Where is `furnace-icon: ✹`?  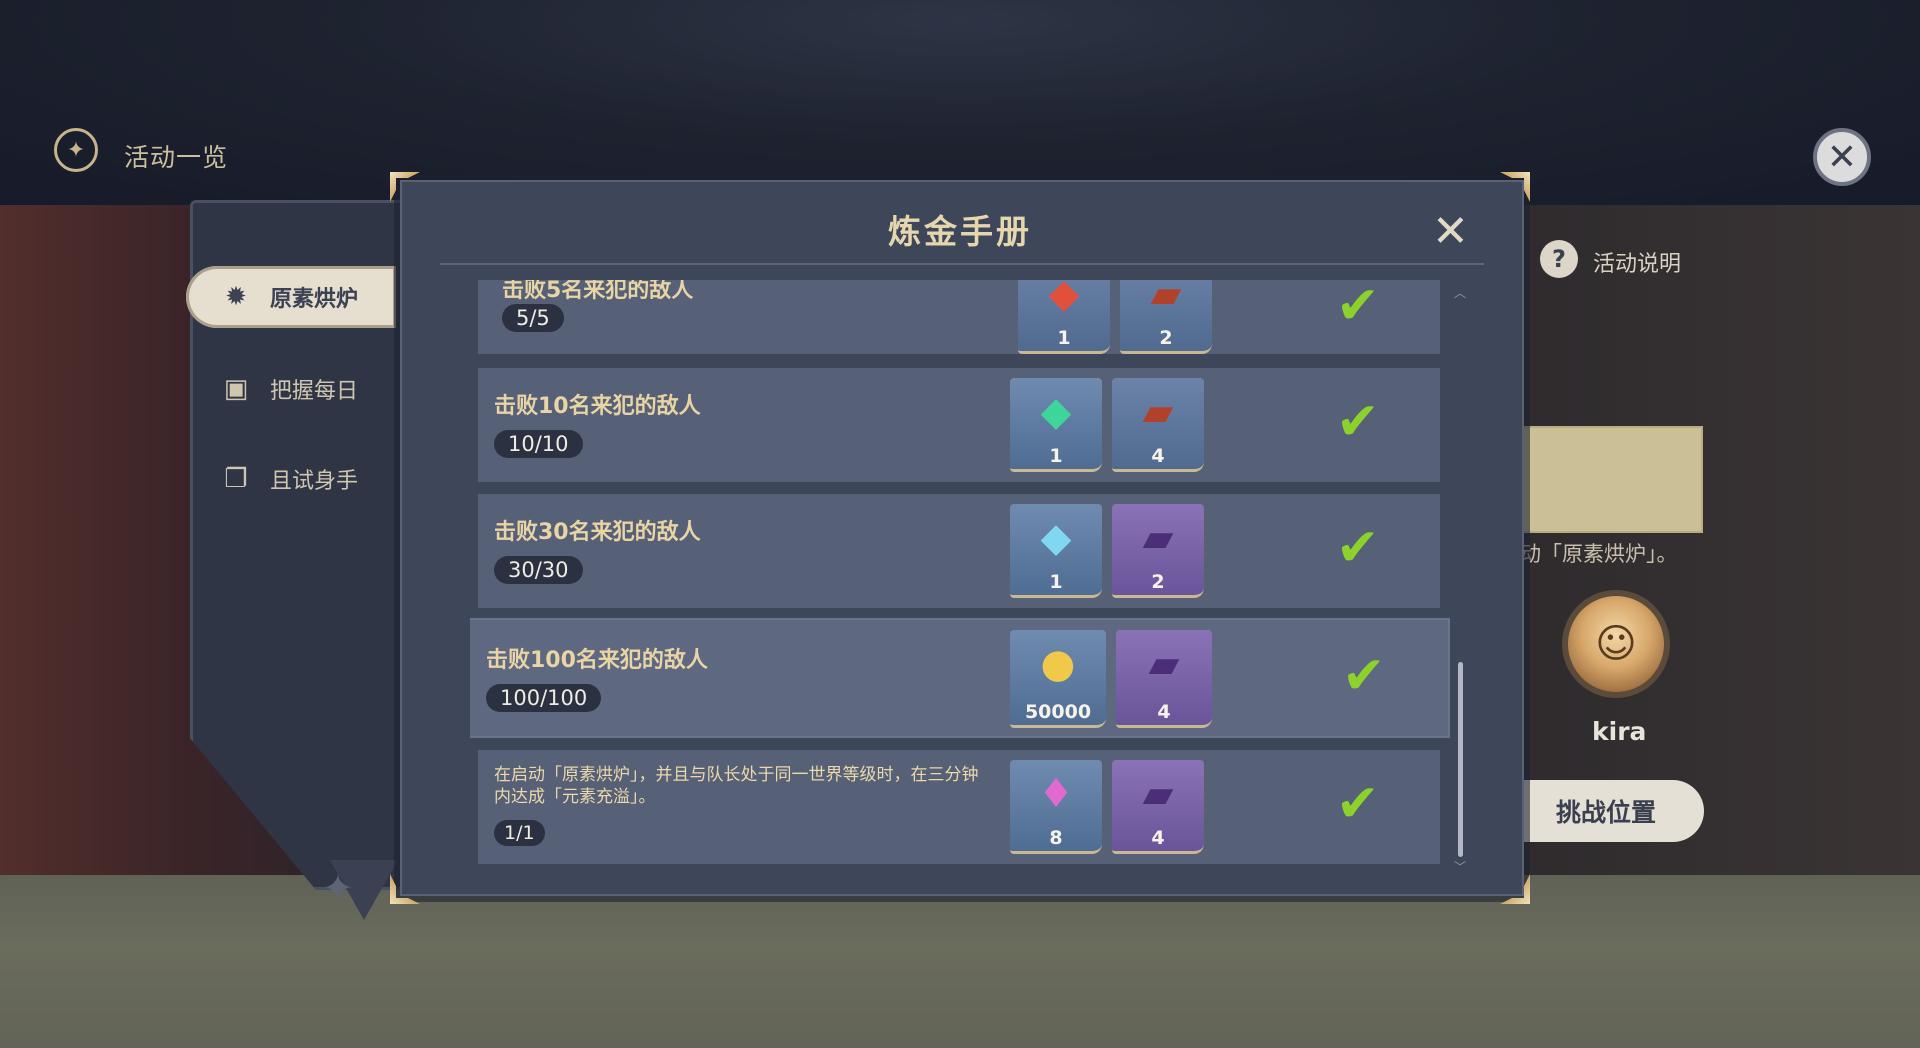 furnace-icon: ✹ is located at coordinates (236, 297).